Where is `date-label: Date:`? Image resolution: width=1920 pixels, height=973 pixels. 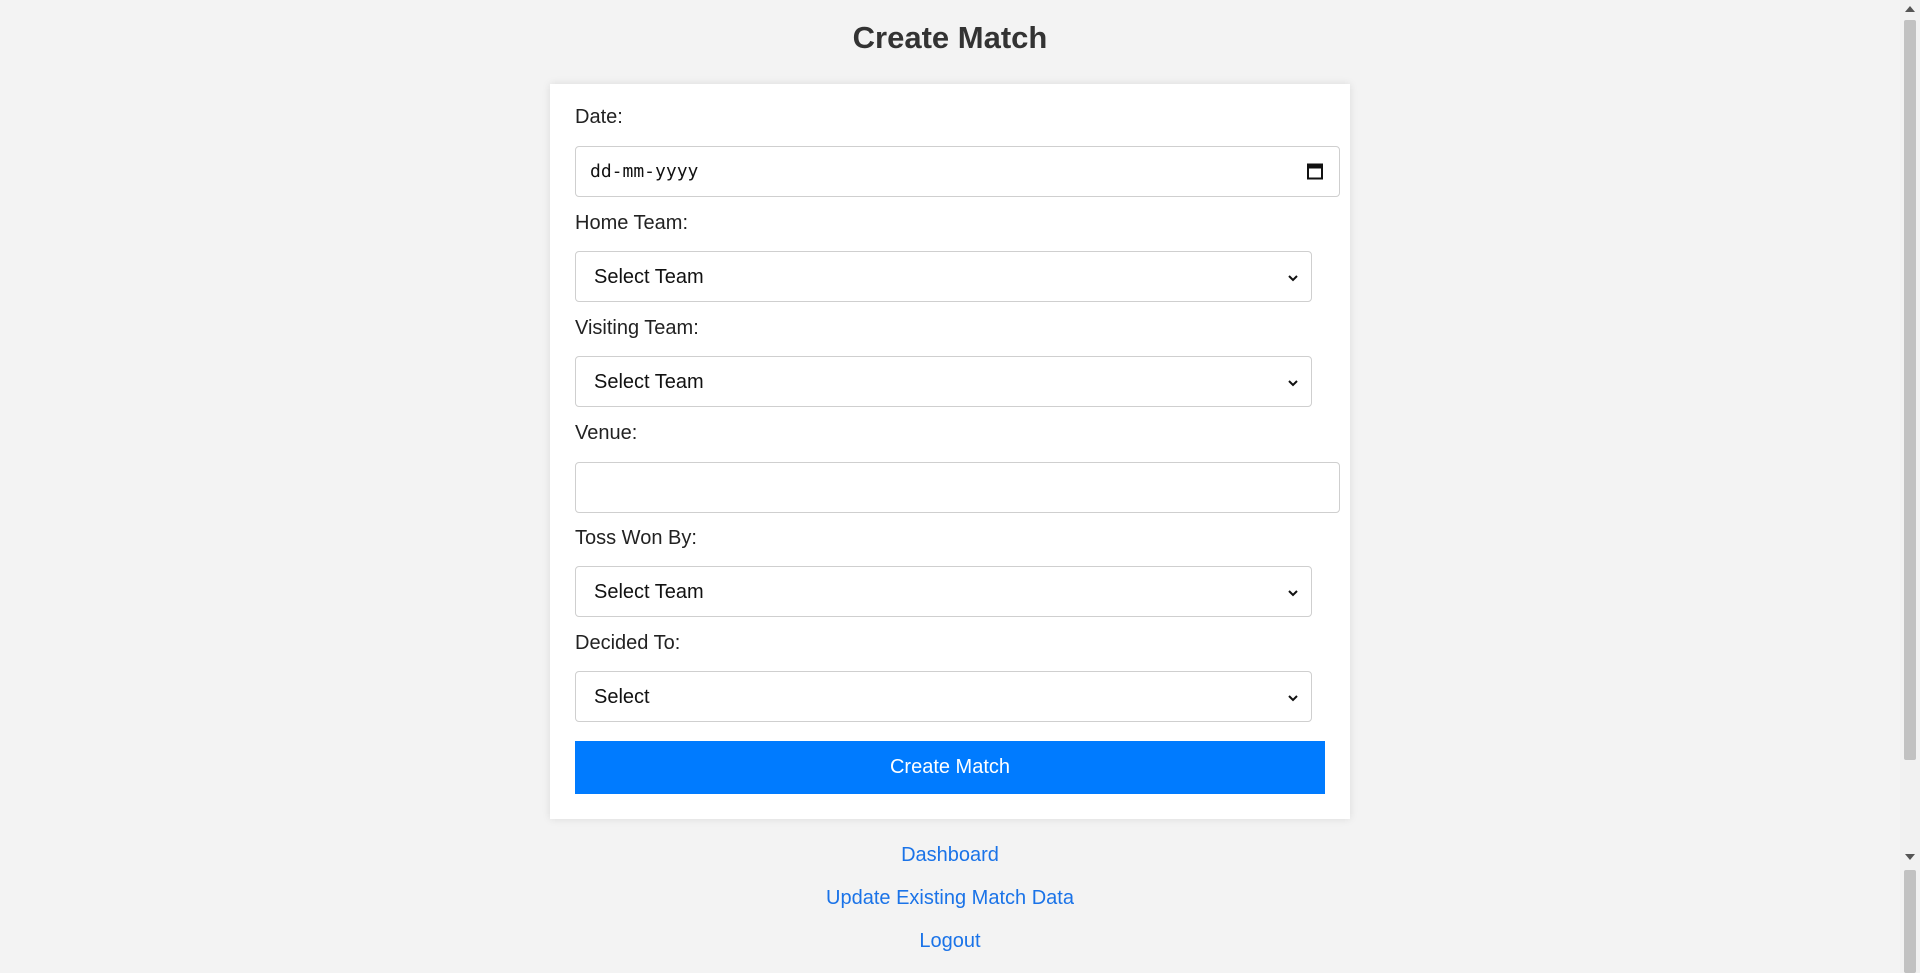 date-label: Date: is located at coordinates (599, 117).